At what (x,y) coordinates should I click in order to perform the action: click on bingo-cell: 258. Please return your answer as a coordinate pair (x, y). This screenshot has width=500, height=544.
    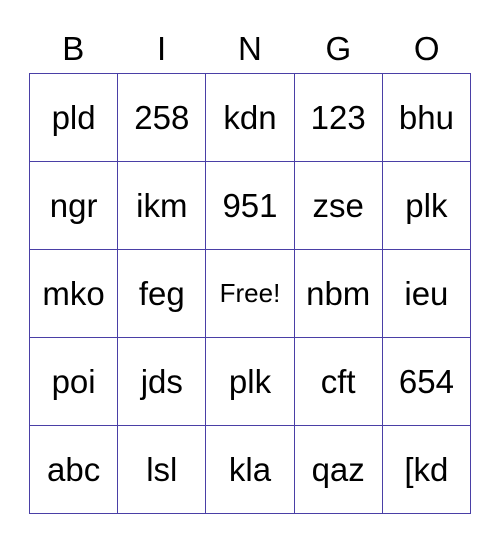
    Looking at the image, I should click on (162, 118).